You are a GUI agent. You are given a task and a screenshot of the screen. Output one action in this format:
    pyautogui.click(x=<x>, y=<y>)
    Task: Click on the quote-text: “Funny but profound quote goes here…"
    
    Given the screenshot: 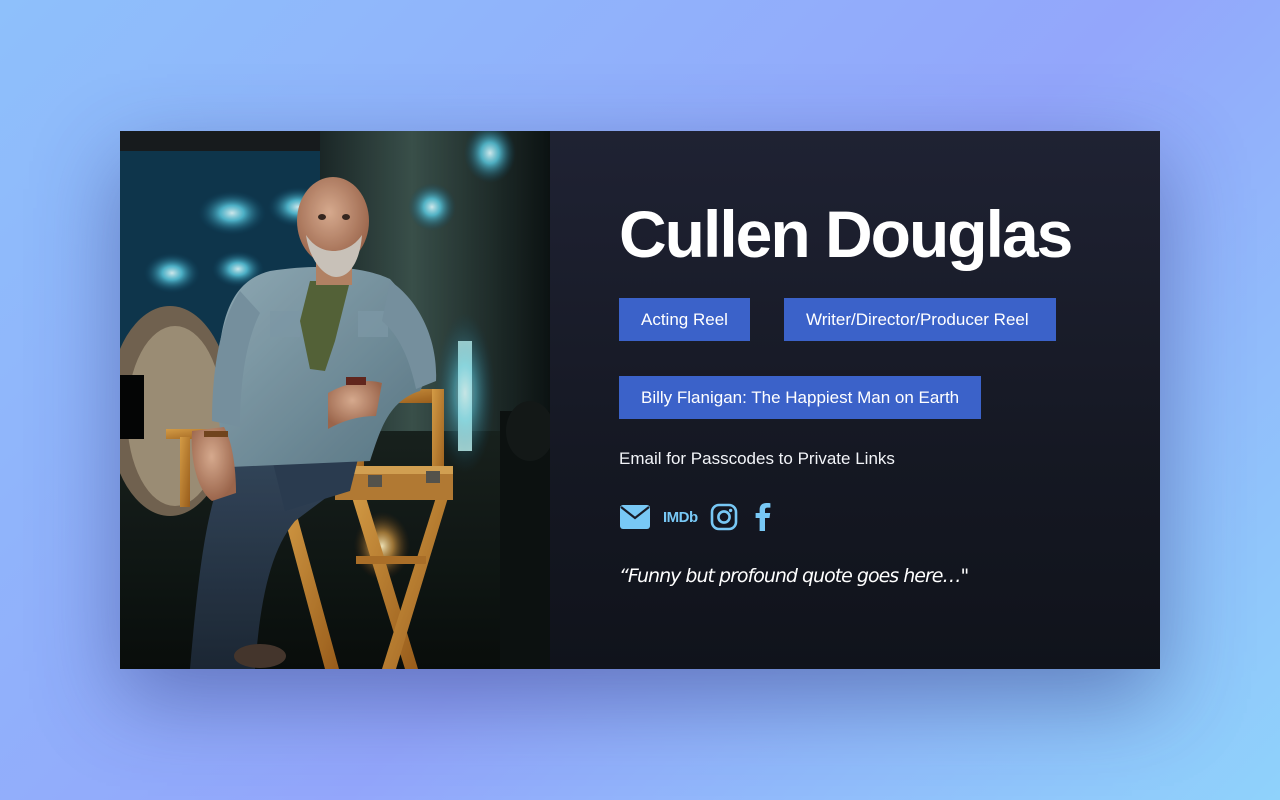 What is the action you would take?
    pyautogui.click(x=794, y=576)
    